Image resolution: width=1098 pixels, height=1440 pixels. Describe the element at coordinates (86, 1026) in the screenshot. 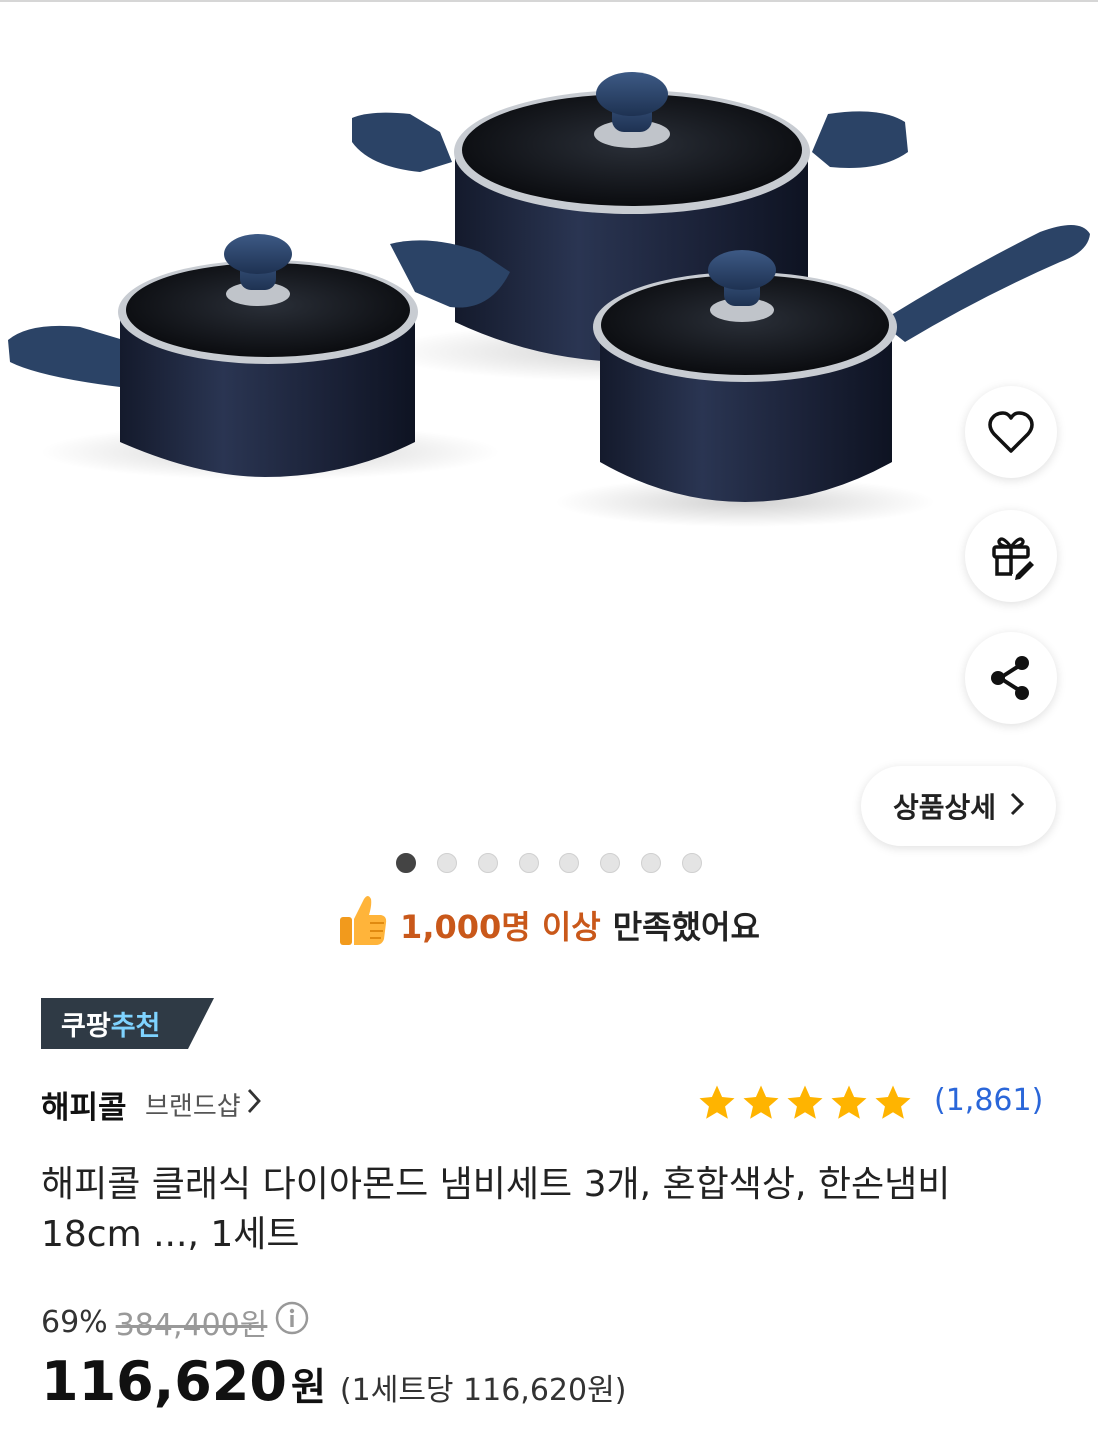

I see `badge-part1: 쿠팡` at that location.